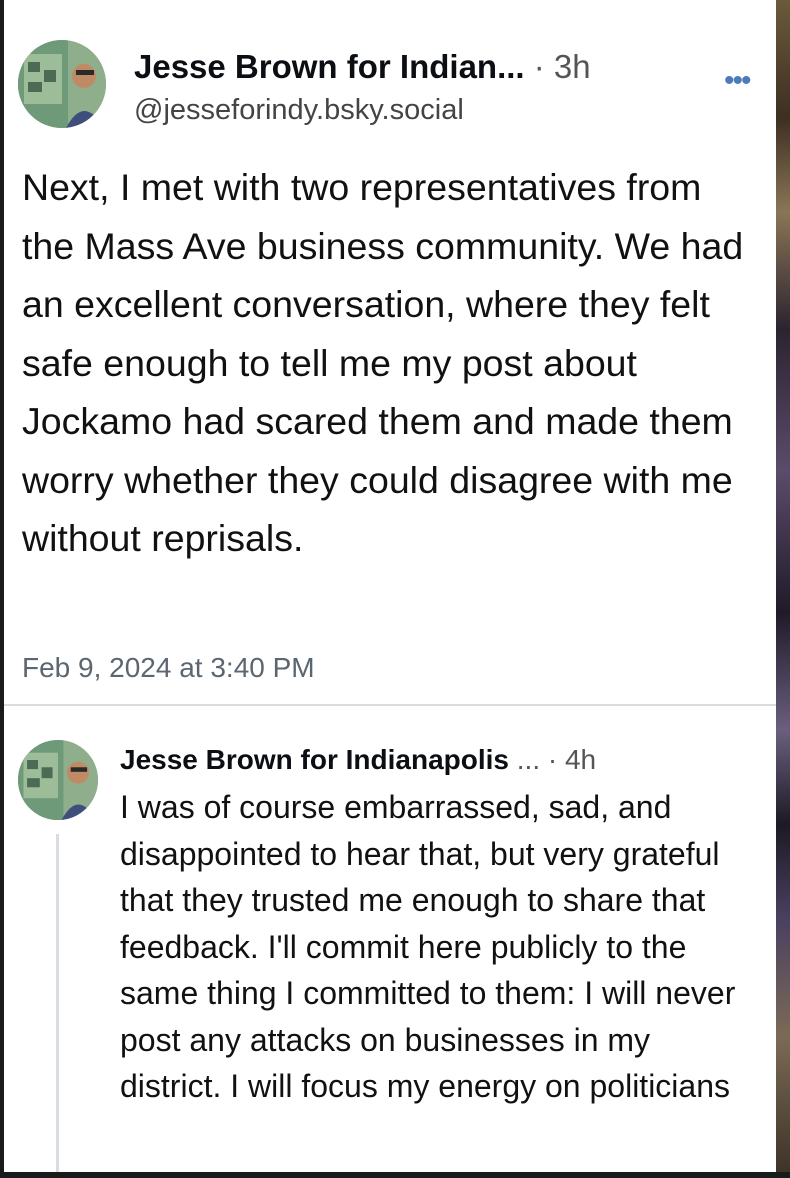 This screenshot has height=1178, width=790. I want to click on user-handle: @jesseforindy.bsky.social, so click(299, 110).